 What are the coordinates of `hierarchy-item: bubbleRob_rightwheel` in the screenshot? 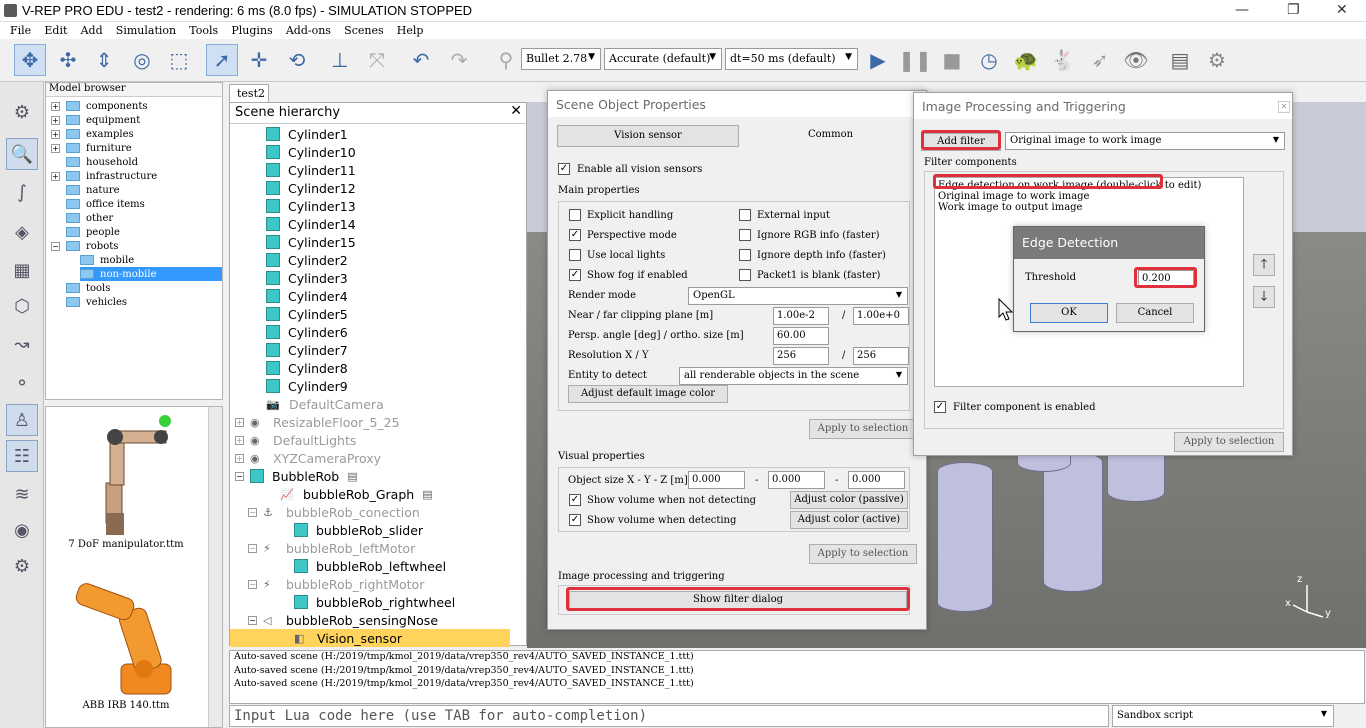 It's located at (374, 602).